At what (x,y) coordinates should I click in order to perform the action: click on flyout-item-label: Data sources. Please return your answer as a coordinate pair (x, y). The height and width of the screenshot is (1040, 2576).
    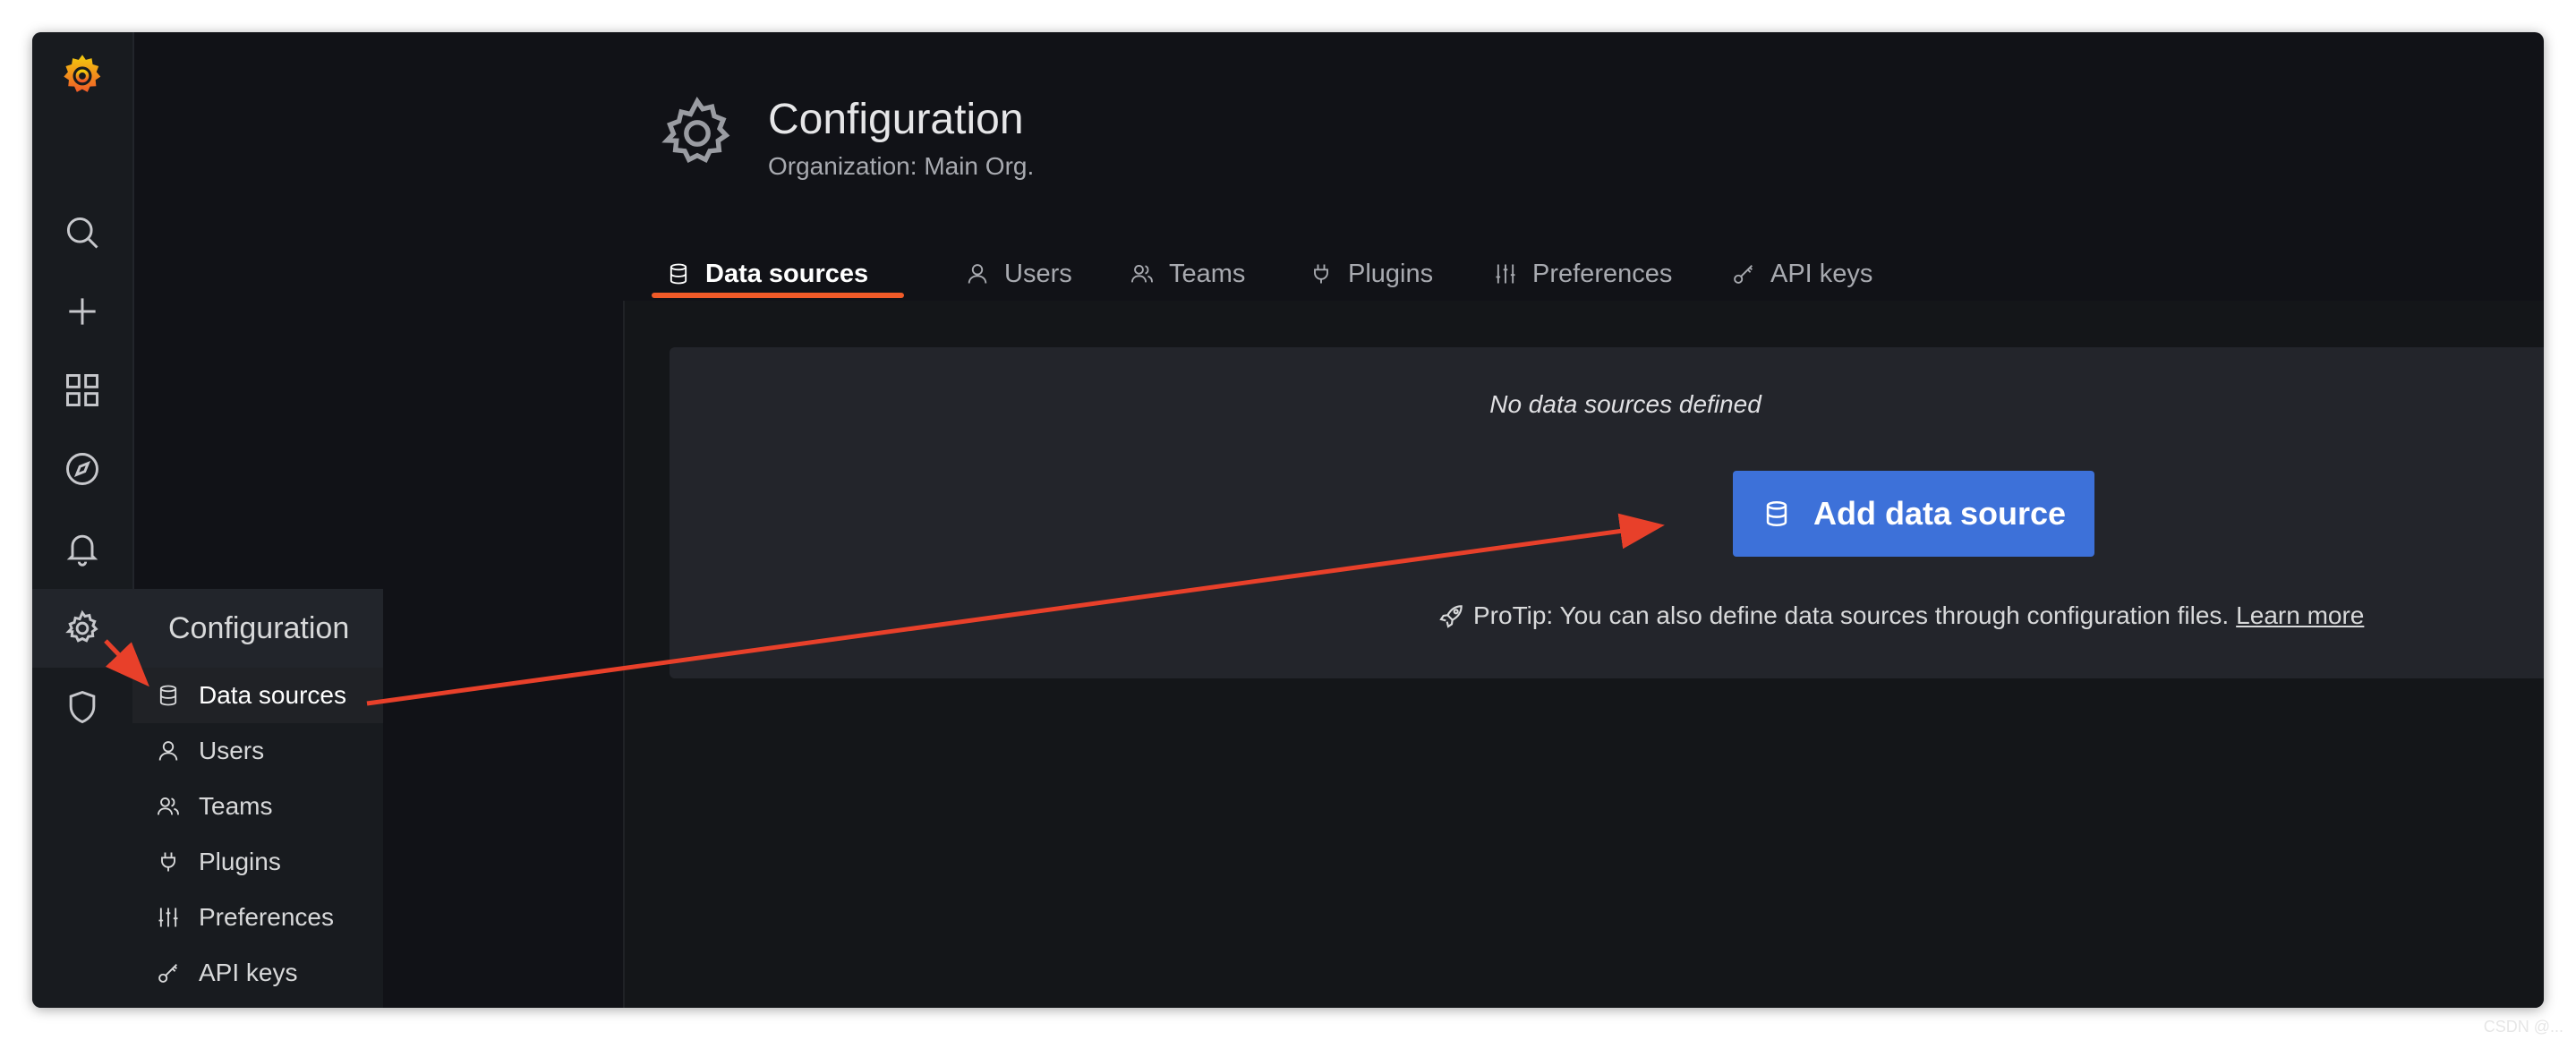
    Looking at the image, I should click on (272, 695).